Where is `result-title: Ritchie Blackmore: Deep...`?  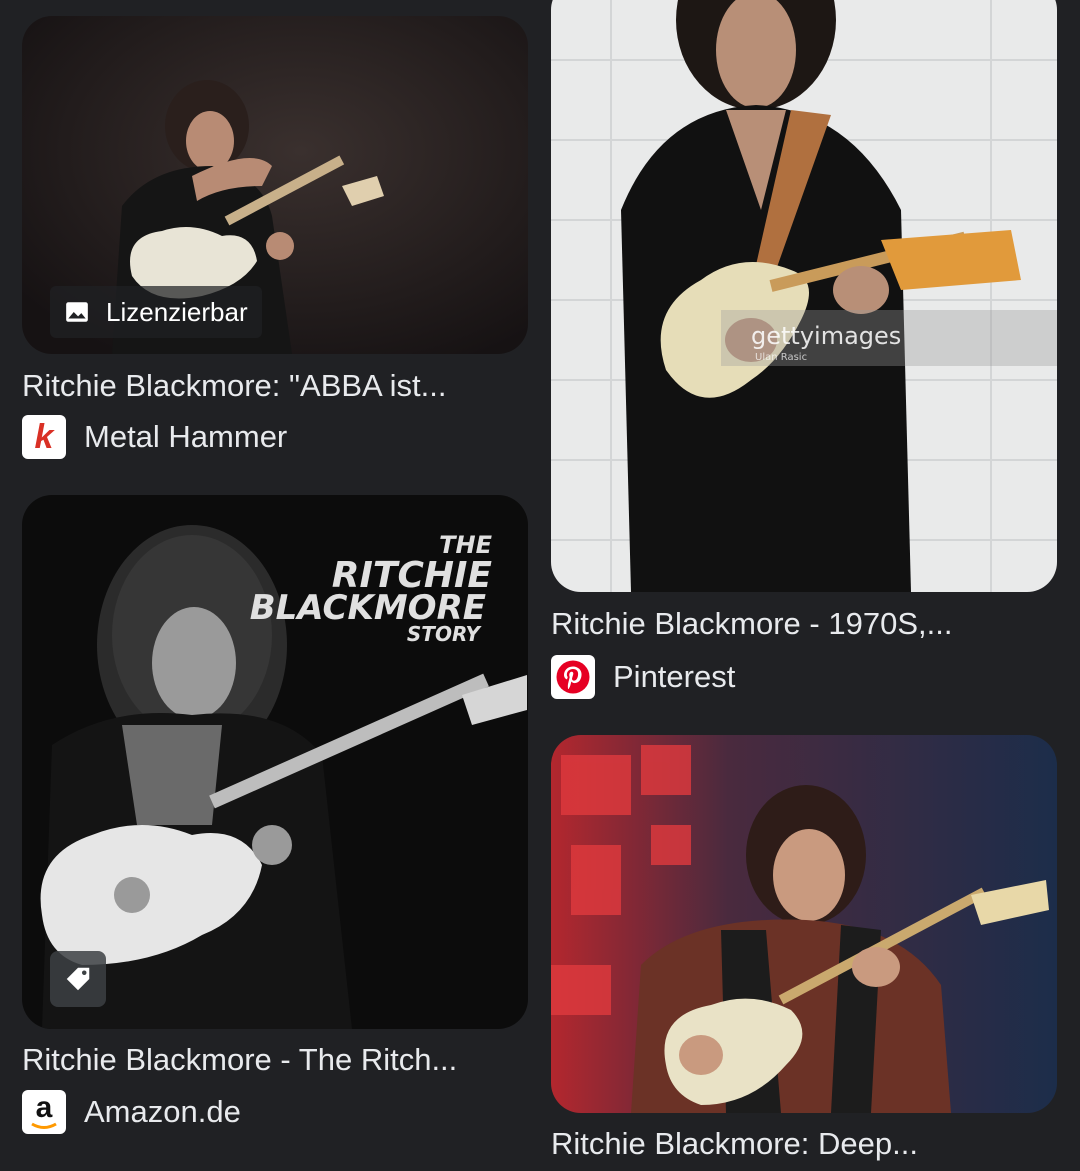
result-title: Ritchie Blackmore: Deep... is located at coordinates (804, 1144).